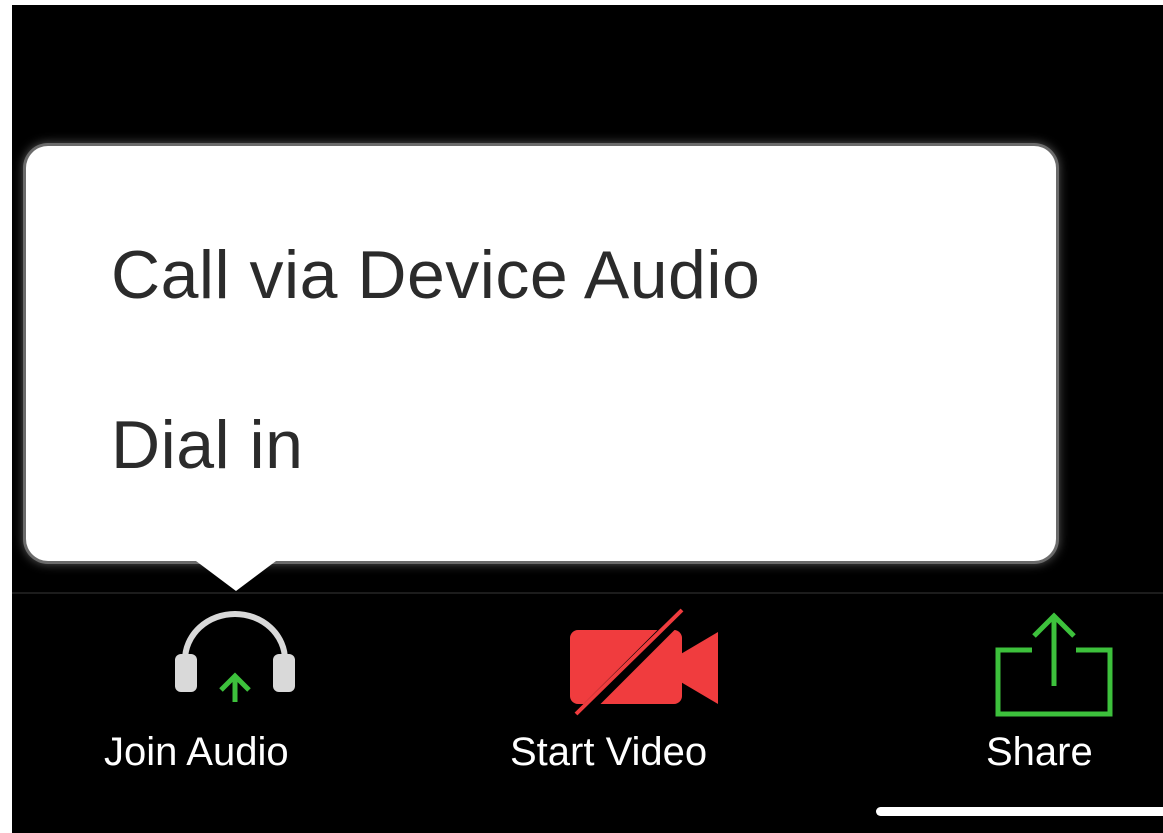 The height and width of the screenshot is (833, 1163). What do you see at coordinates (609, 752) in the screenshot?
I see `start-video-label: Start Video` at bounding box center [609, 752].